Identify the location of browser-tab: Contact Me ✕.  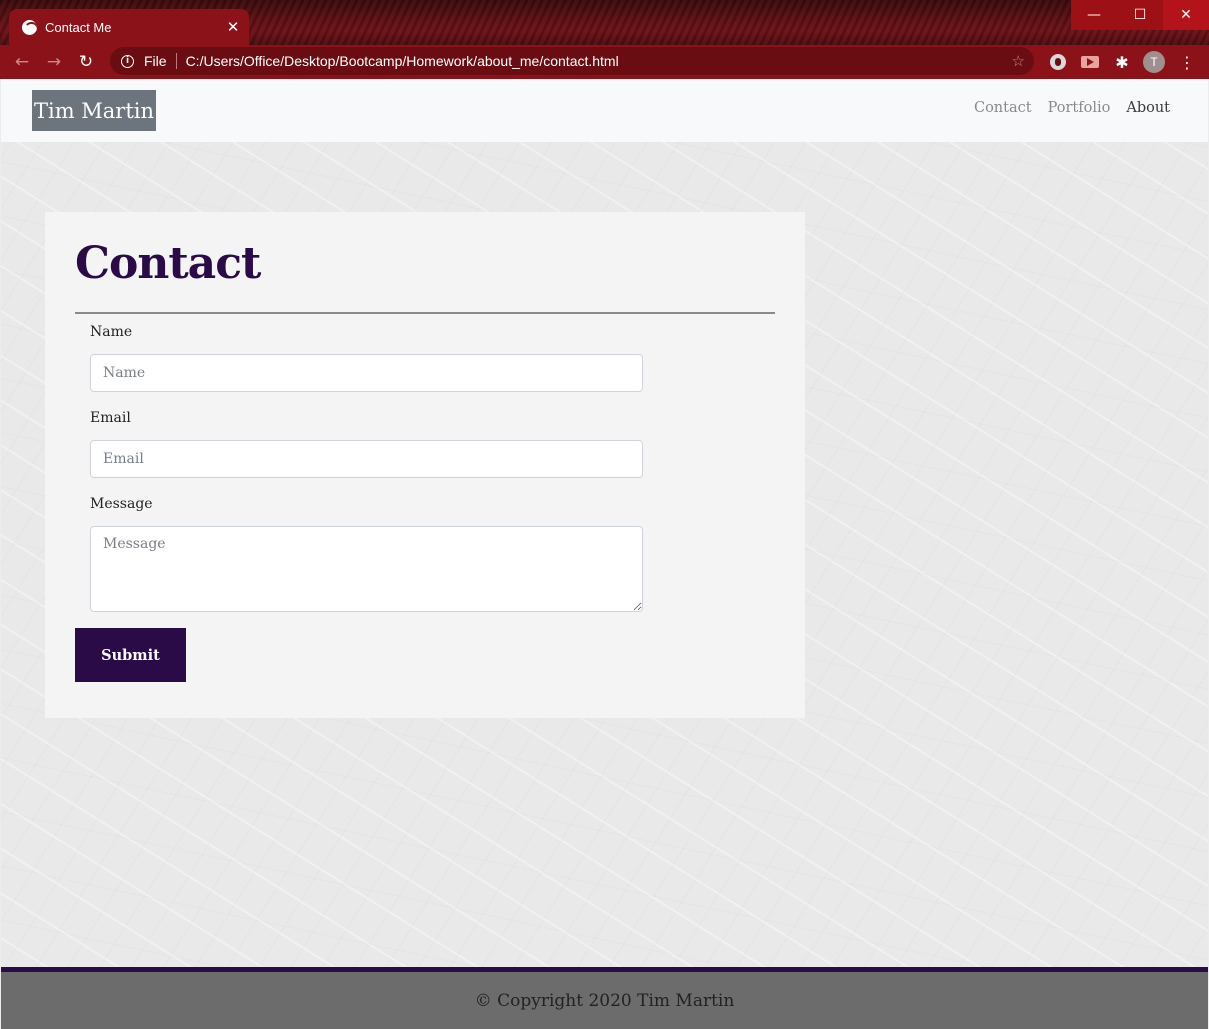
(129, 27).